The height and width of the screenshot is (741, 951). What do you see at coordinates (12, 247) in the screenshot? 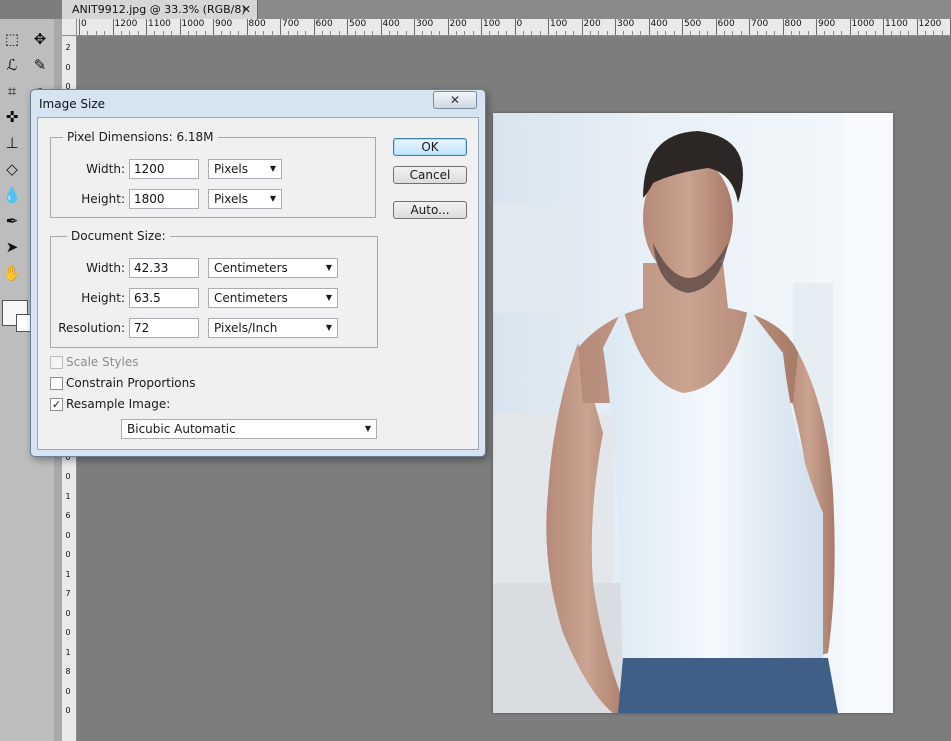
I see `path-select-icon: ➤` at bounding box center [12, 247].